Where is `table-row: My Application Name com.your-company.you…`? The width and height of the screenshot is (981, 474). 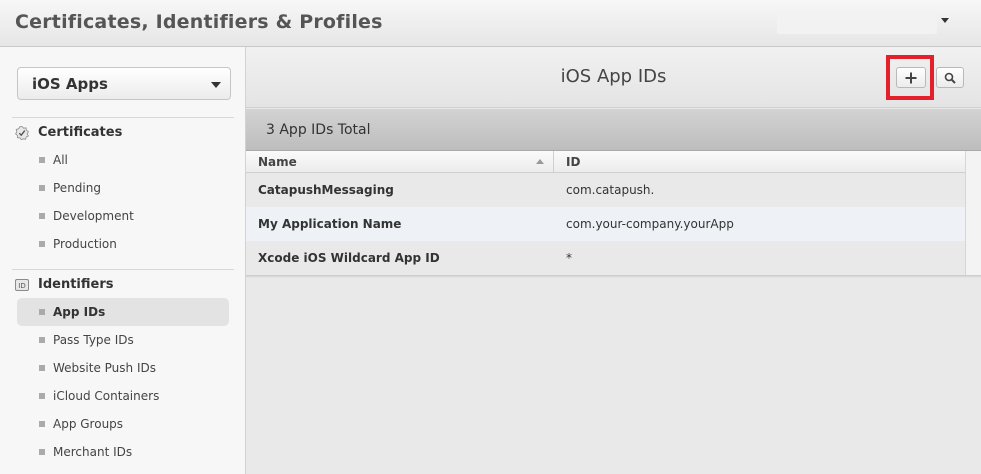 table-row: My Application Name com.your-company.you… is located at coordinates (605, 224).